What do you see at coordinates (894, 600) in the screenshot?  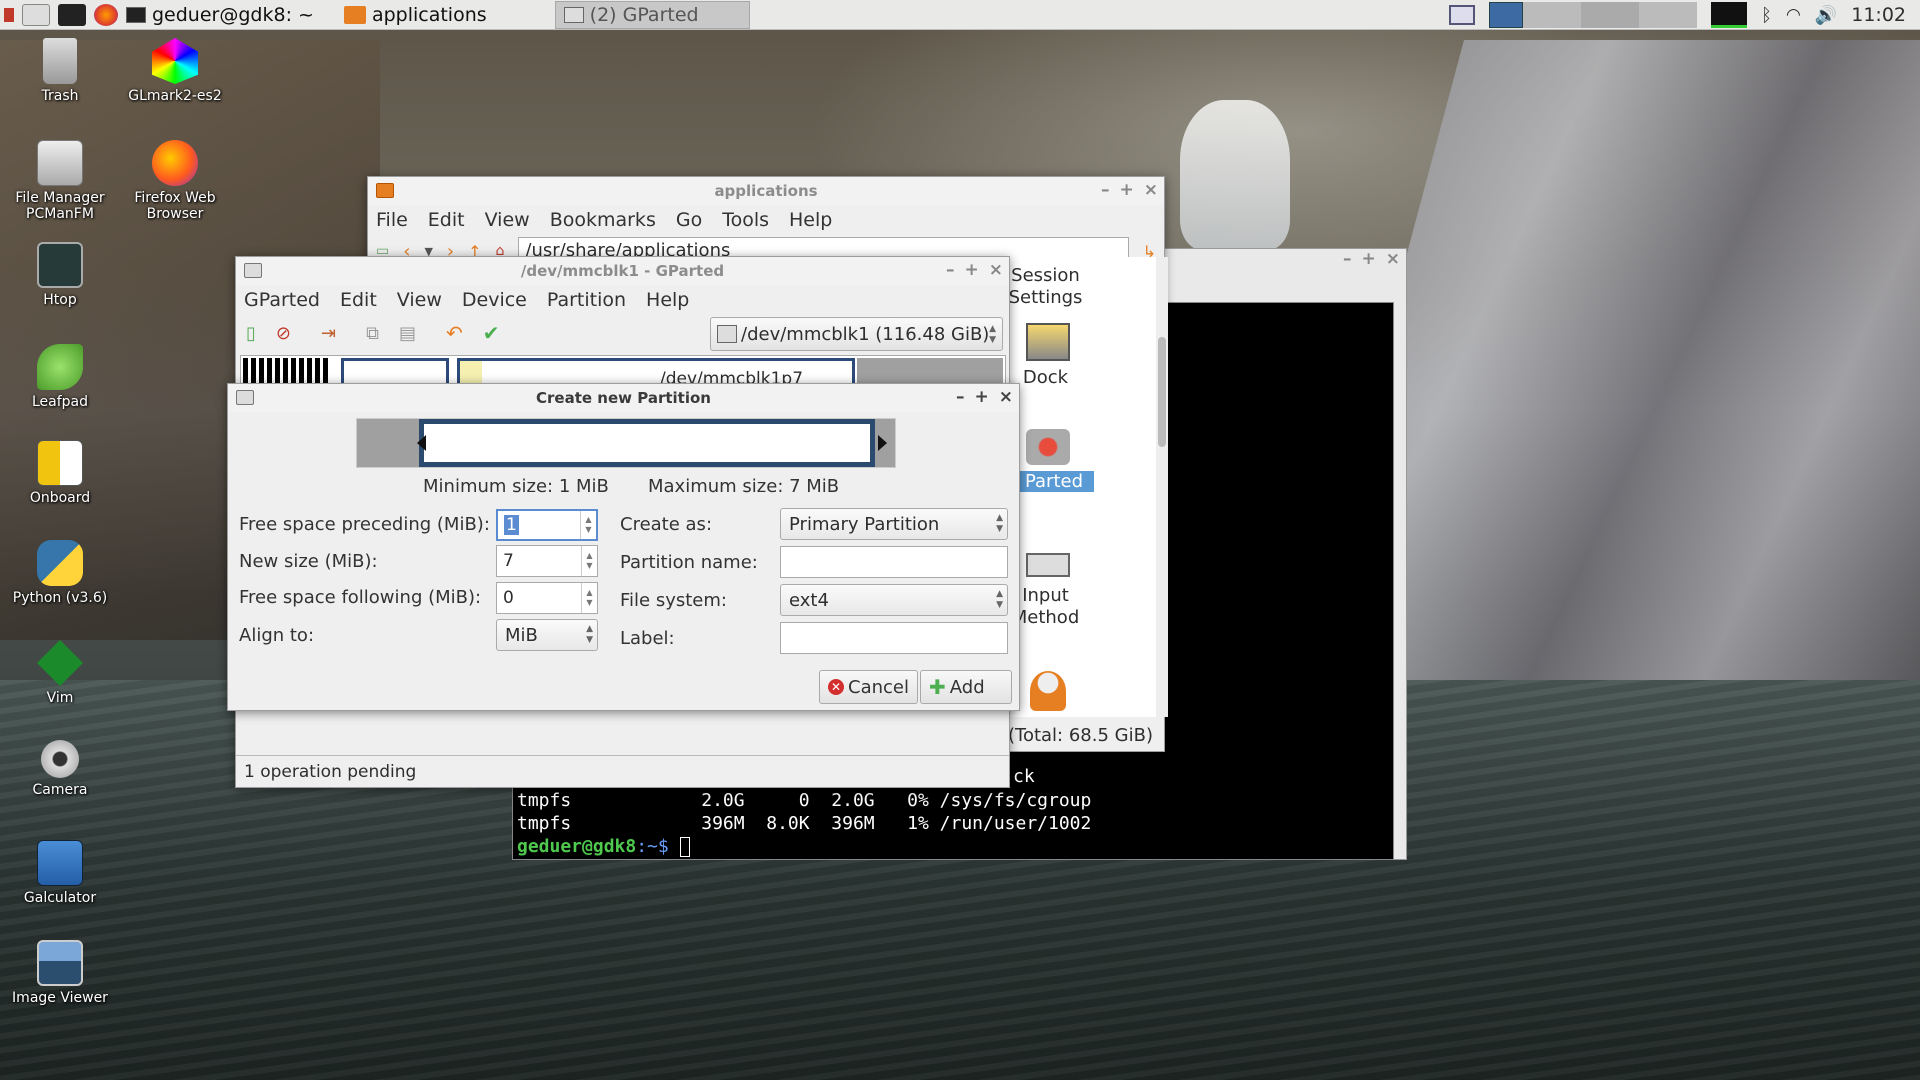 I see `file-system-combo: ext4 ▲ ▼` at bounding box center [894, 600].